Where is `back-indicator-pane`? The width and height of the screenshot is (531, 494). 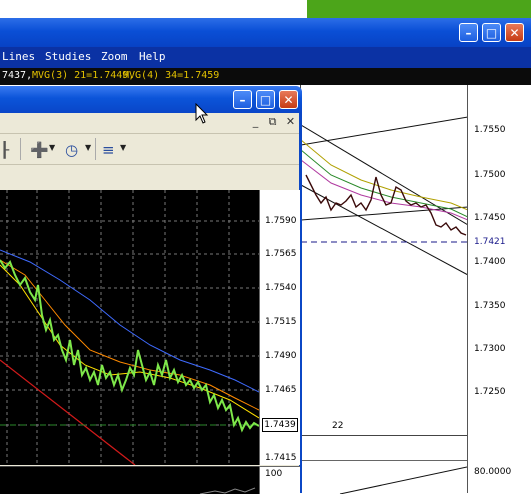
back-indicator-pane is located at coordinates (383, 477).